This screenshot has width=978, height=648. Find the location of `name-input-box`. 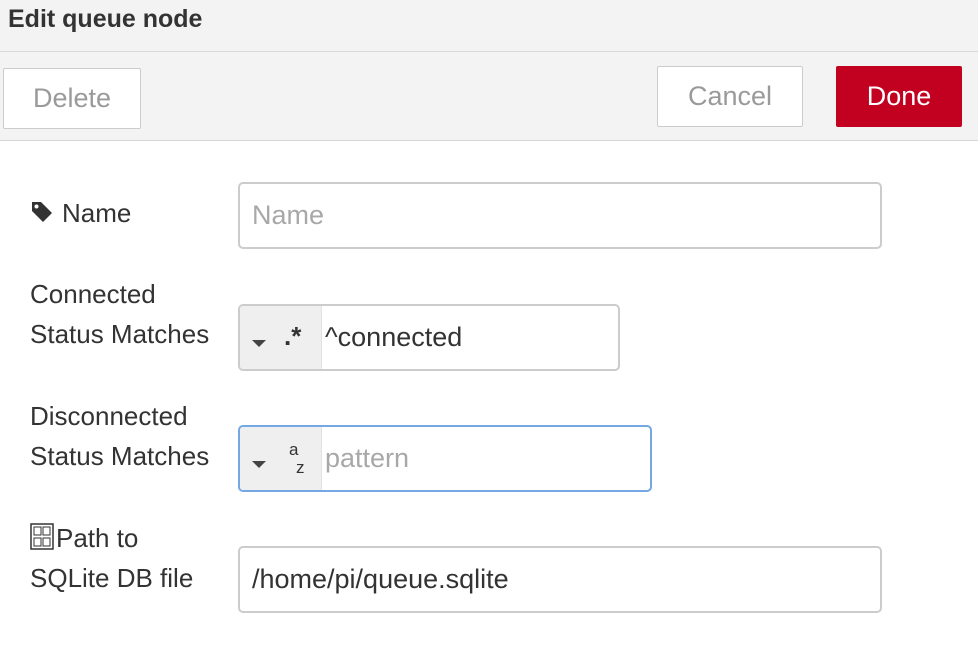

name-input-box is located at coordinates (560, 215).